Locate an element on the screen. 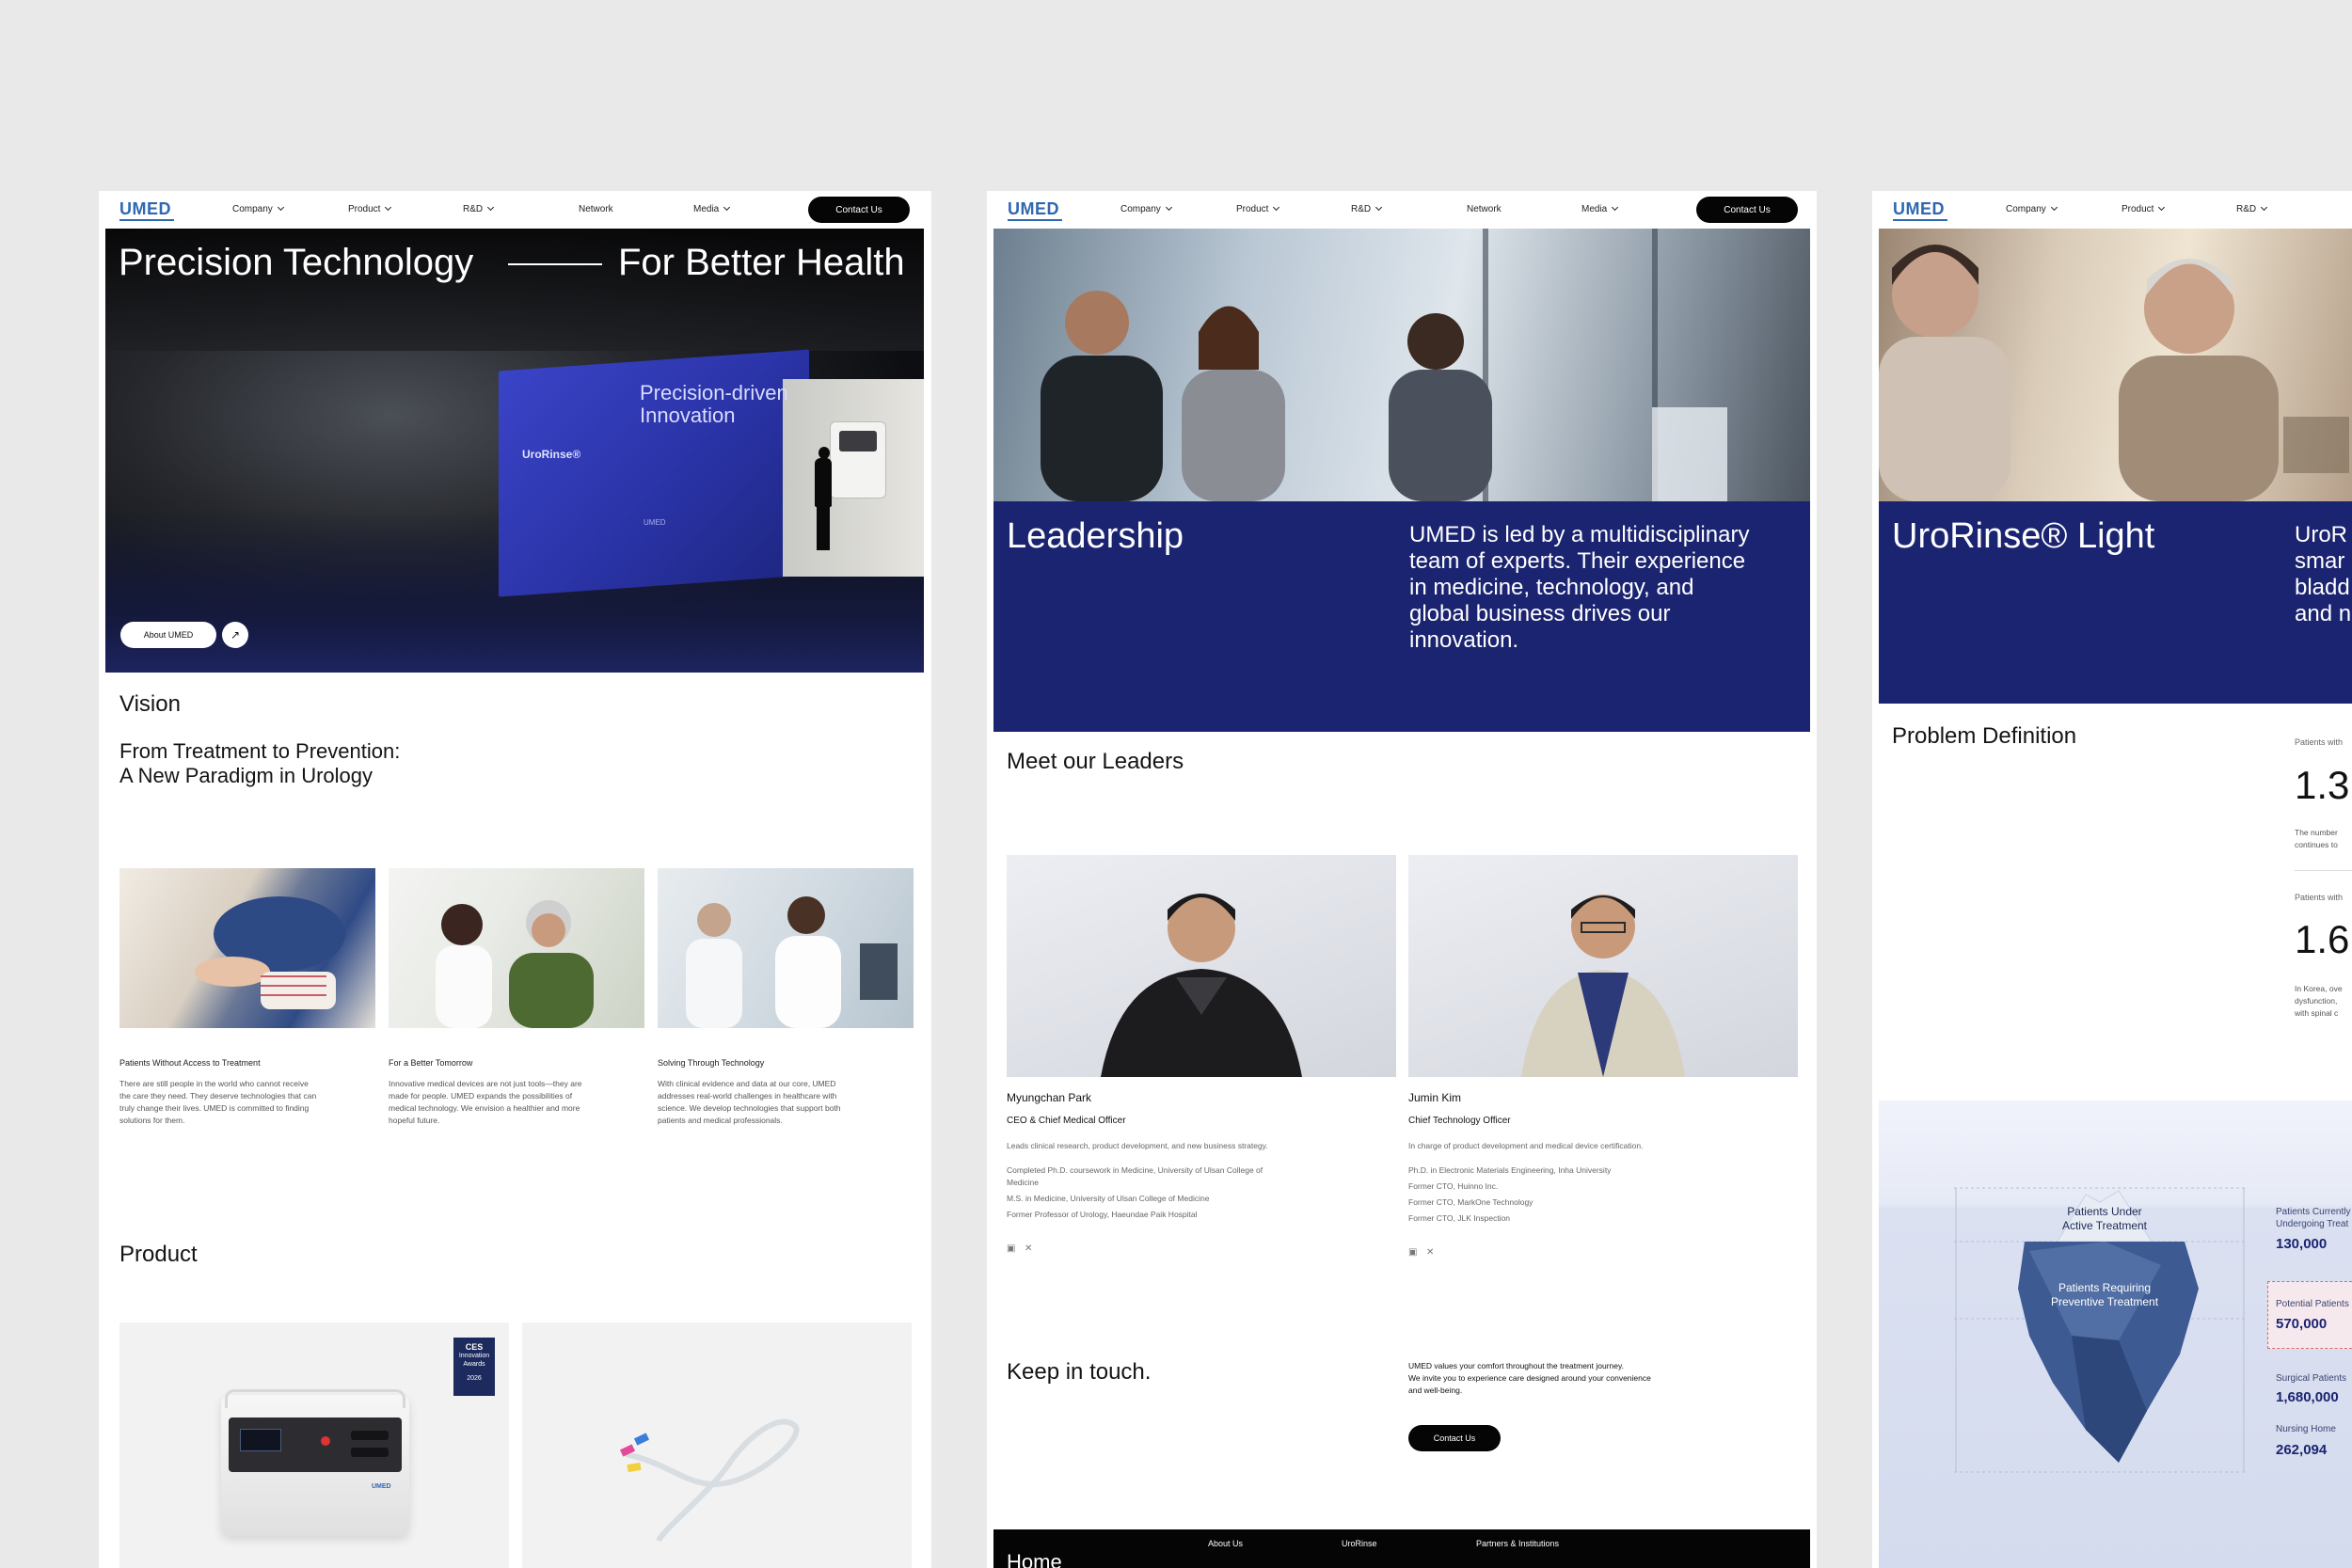 The width and height of the screenshot is (2352, 1568). keep-in-touch-heading: Keep in touch. is located at coordinates (1079, 1372).